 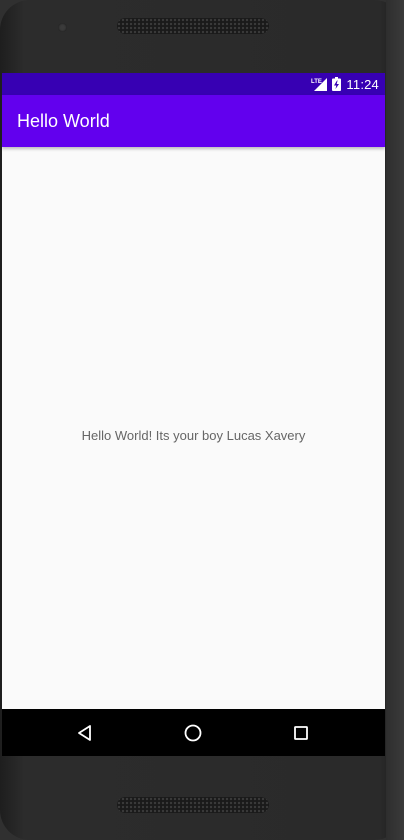 I want to click on status-bar: LTE 11:24, so click(x=193, y=84).